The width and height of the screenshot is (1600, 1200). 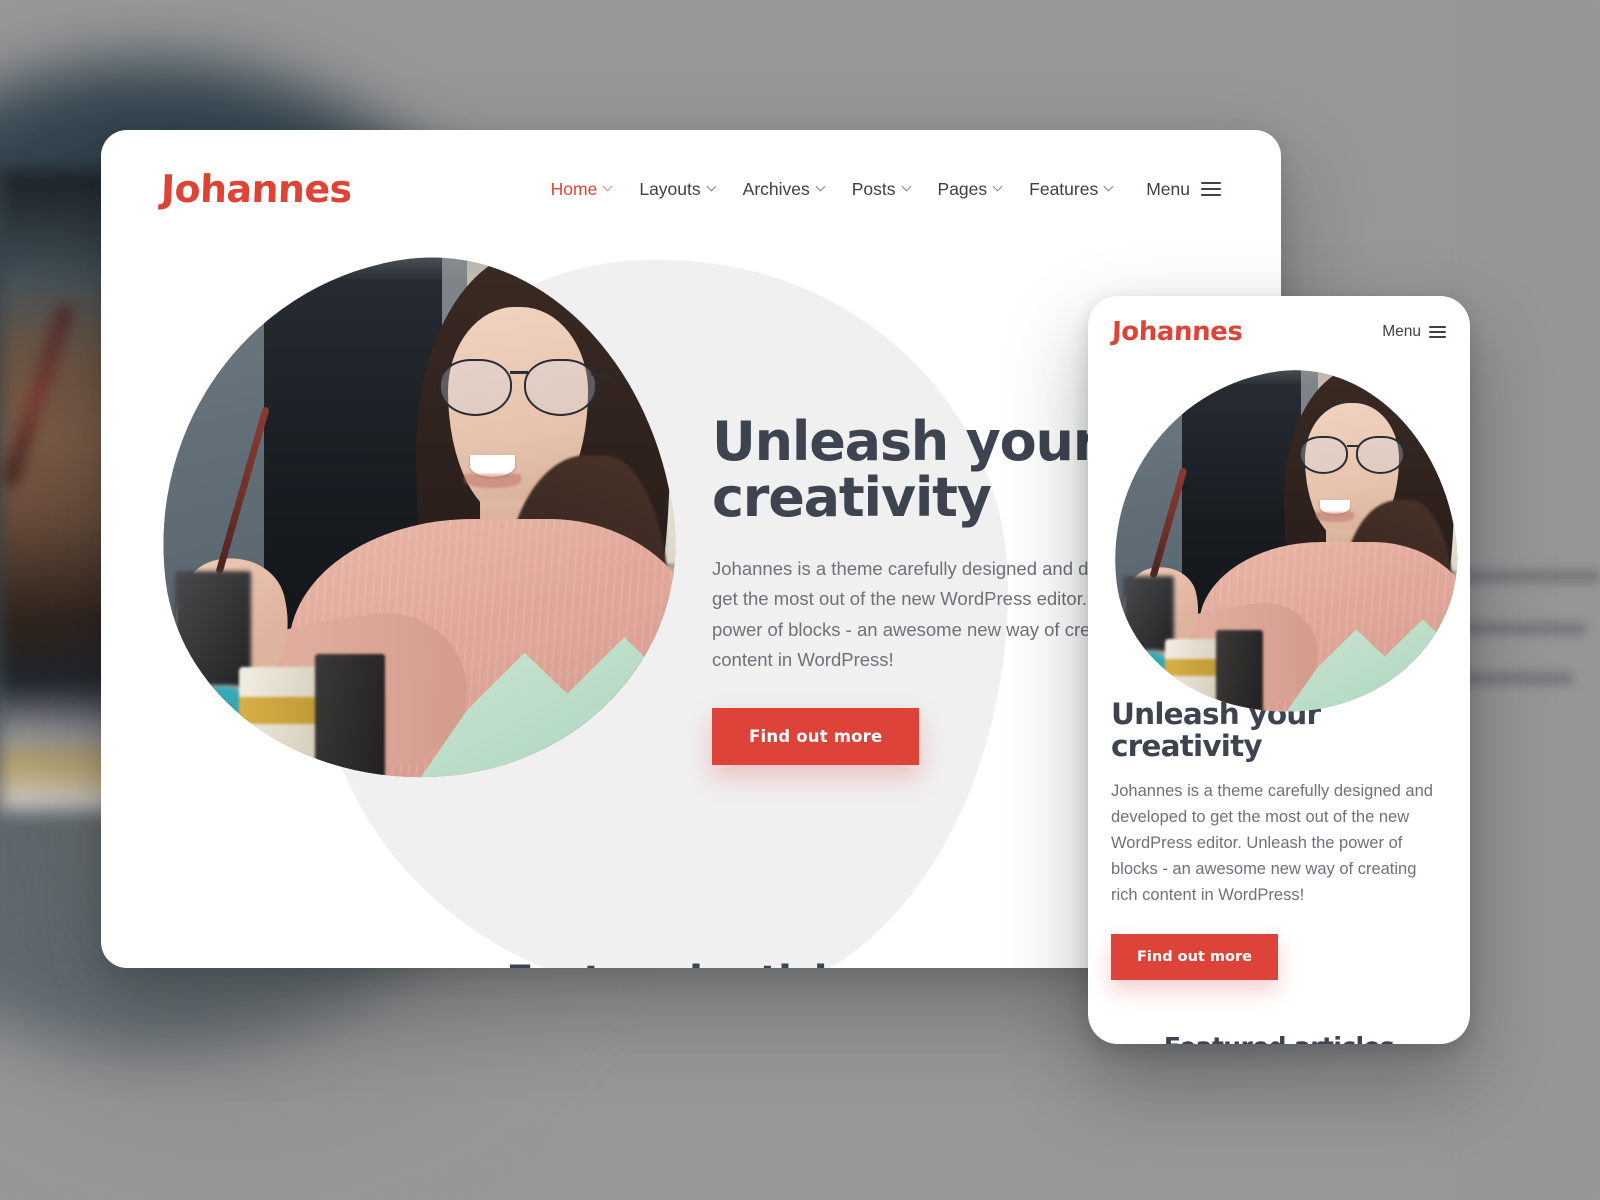 What do you see at coordinates (256, 189) in the screenshot?
I see `site-logo: Johannes` at bounding box center [256, 189].